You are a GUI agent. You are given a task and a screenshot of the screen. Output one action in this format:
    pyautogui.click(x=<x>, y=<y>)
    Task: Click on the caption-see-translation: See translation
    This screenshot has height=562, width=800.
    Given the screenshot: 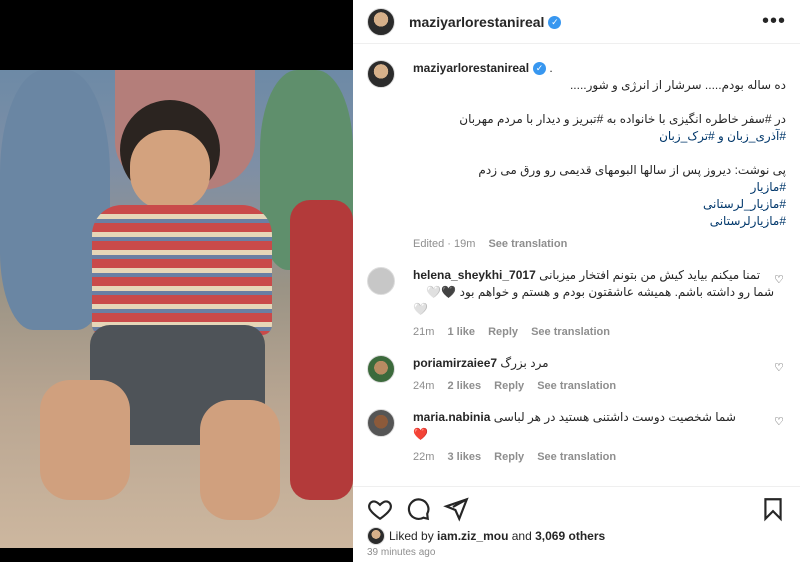 What is the action you would take?
    pyautogui.click(x=527, y=244)
    